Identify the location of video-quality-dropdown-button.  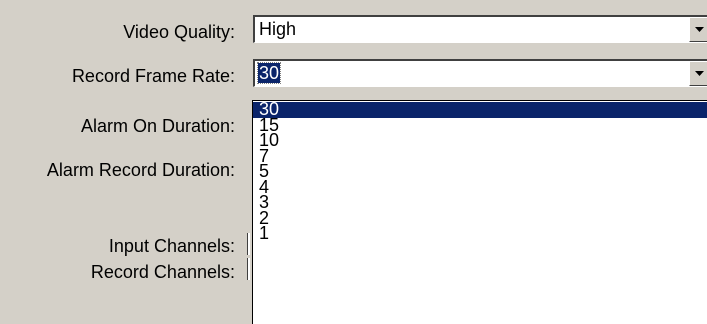
(698, 29).